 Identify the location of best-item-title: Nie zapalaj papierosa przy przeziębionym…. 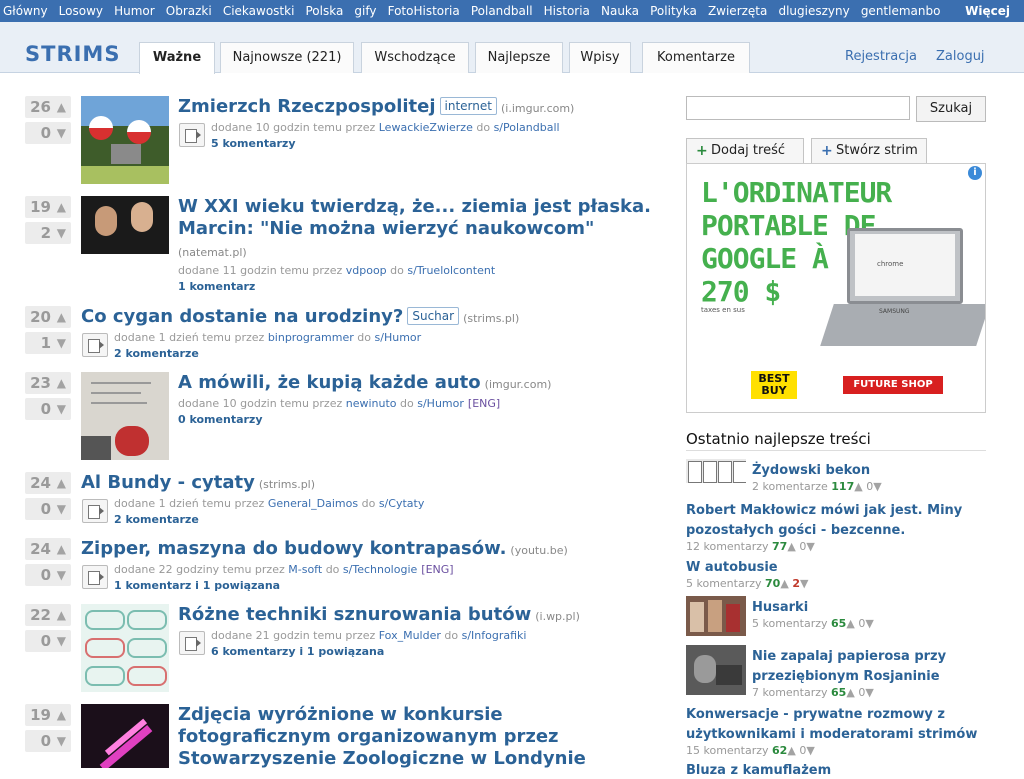
(849, 666).